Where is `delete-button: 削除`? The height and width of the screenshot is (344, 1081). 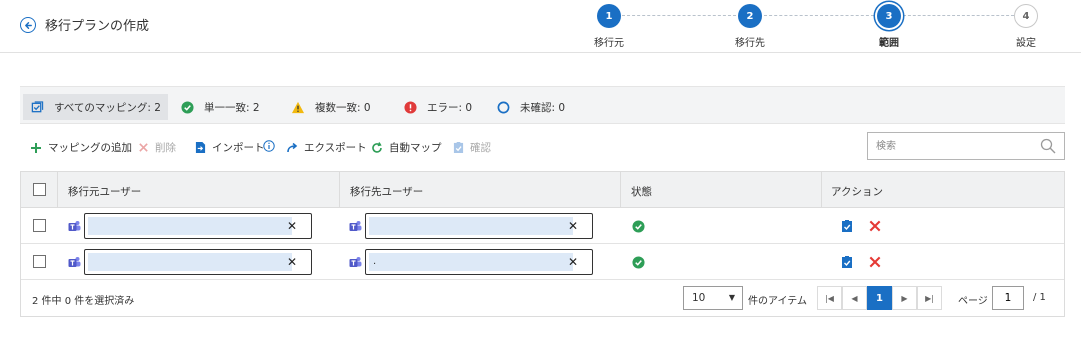
delete-button: 削除 is located at coordinates (156, 147).